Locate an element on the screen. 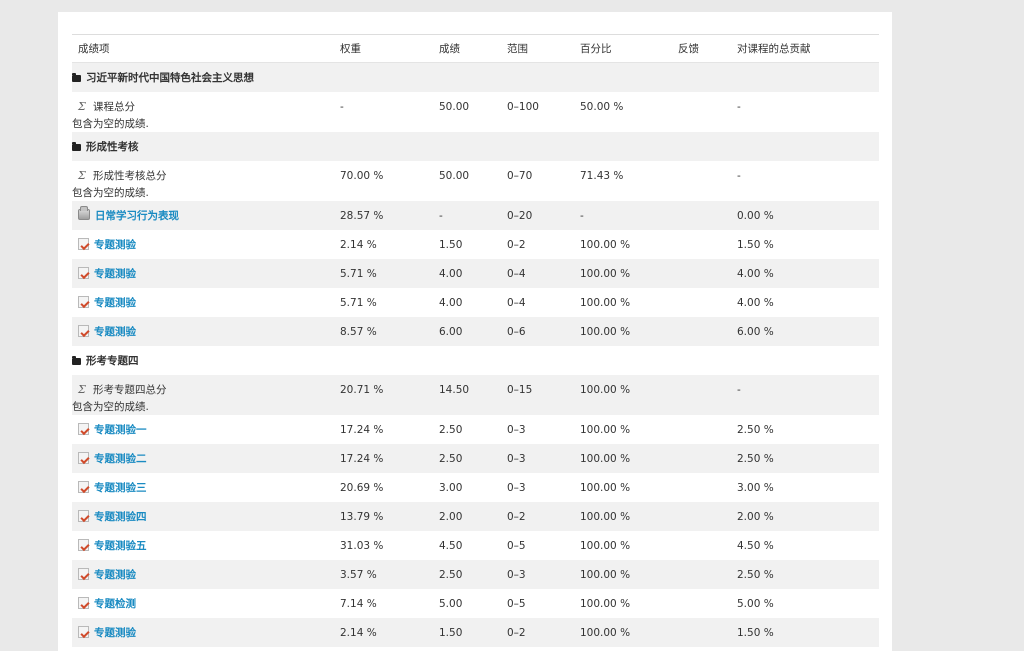 Image resolution: width=1024 pixels, height=651 pixels. category-name: 形成性考核 is located at coordinates (112, 147).